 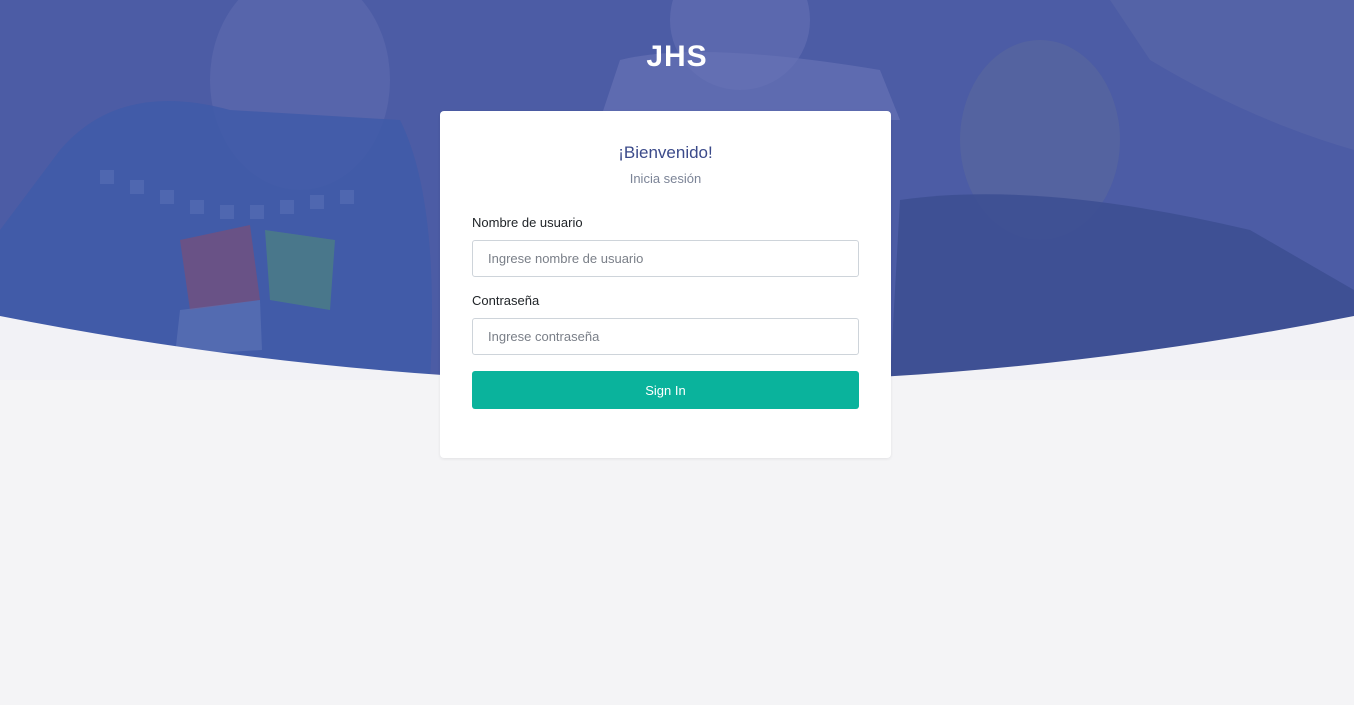 What do you see at coordinates (527, 222) in the screenshot?
I see `username-label: Nombre de usuario` at bounding box center [527, 222].